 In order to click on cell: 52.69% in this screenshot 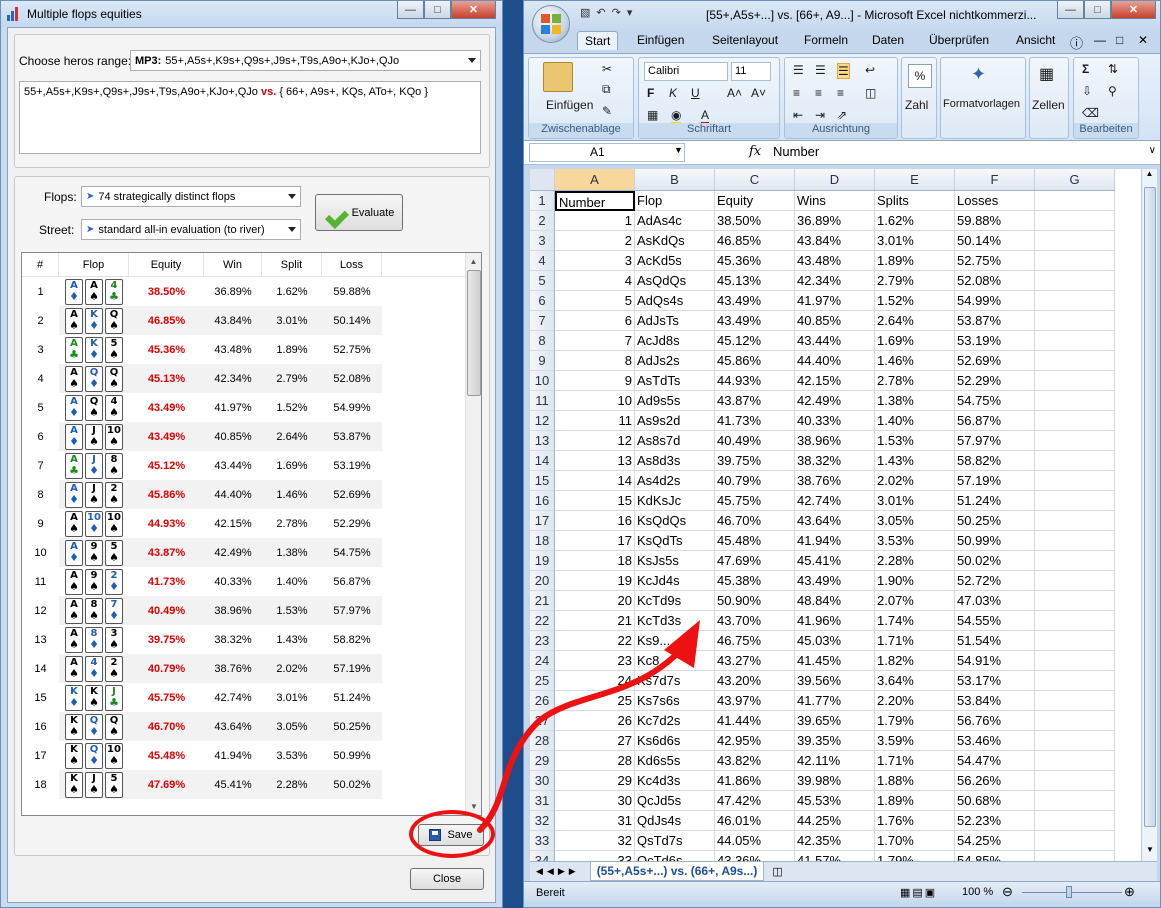, I will do `click(995, 361)`.